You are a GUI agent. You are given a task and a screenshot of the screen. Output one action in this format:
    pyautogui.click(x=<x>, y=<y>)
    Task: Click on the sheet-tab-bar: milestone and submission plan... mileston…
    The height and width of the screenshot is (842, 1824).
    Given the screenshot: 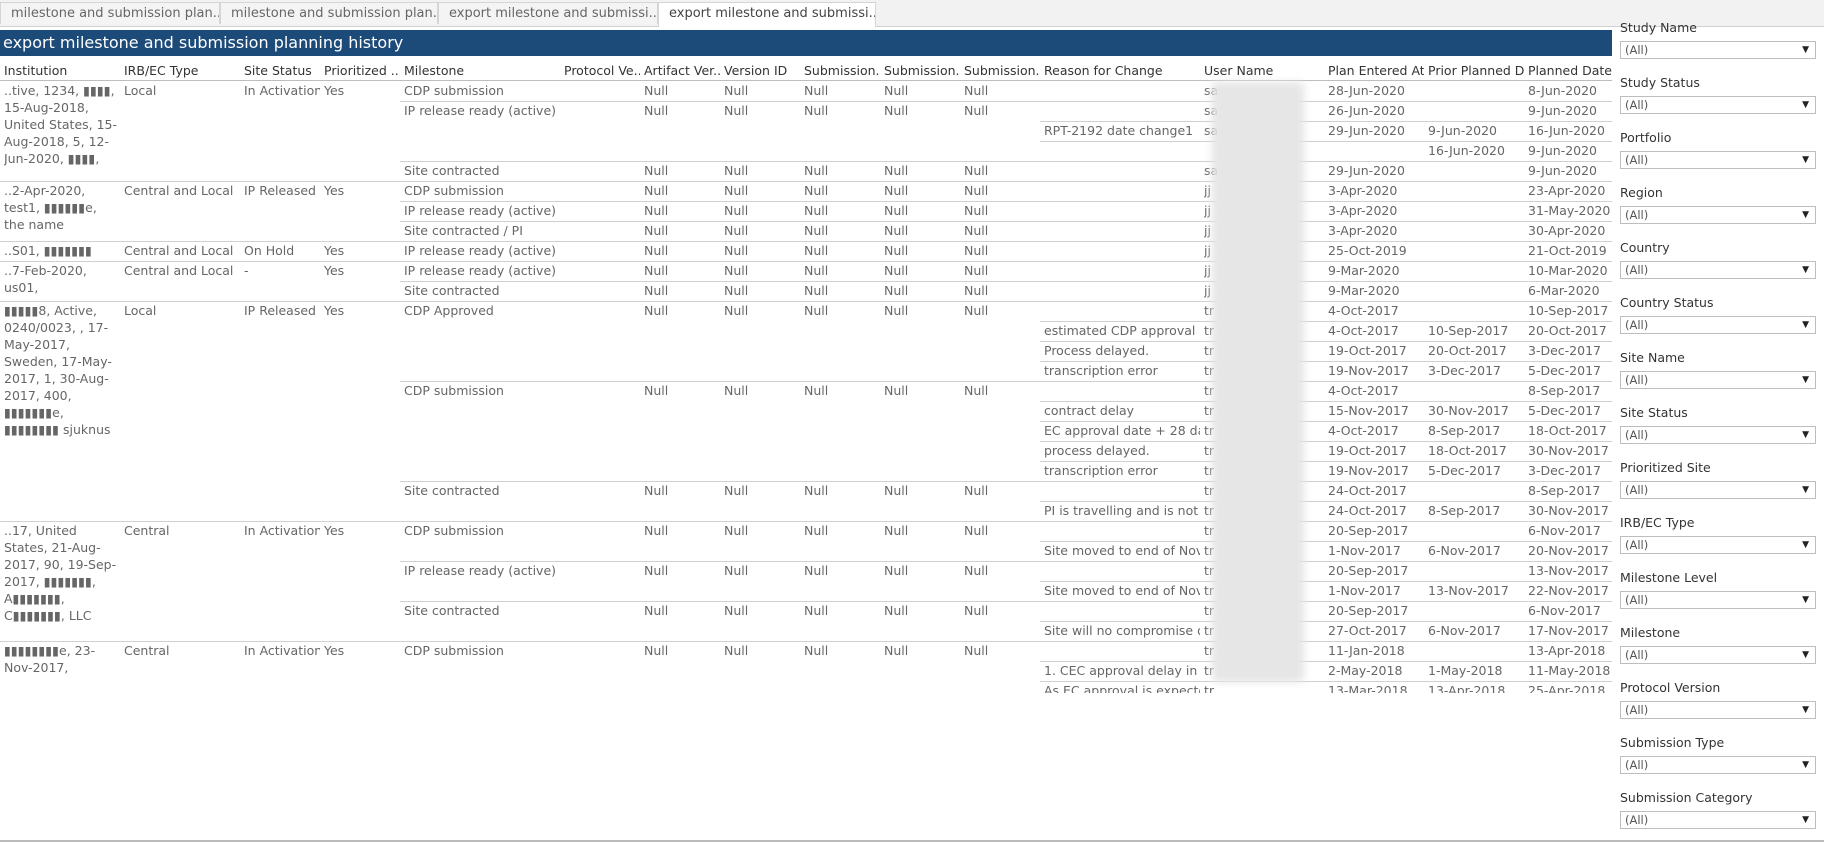 What is the action you would take?
    pyautogui.click(x=912, y=13)
    